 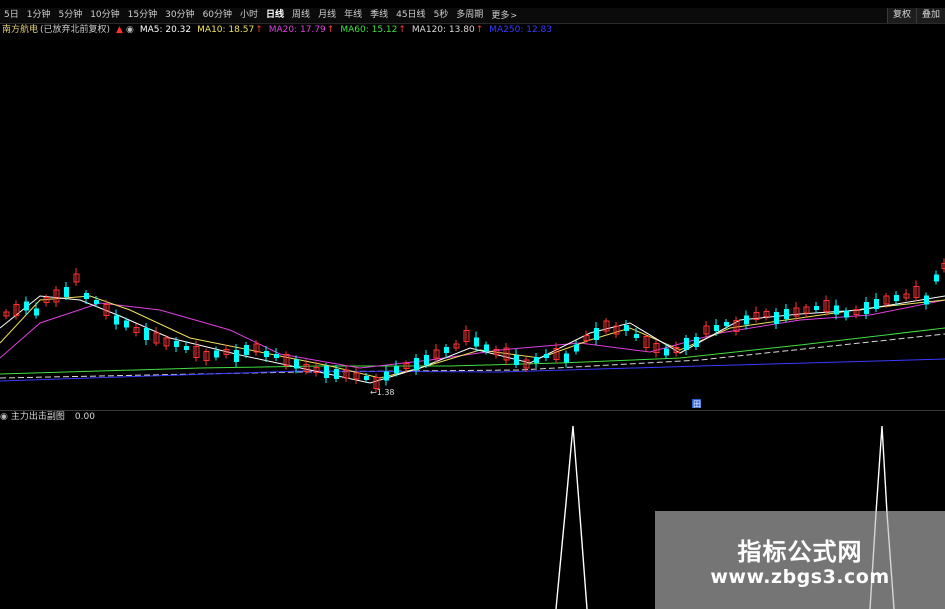 I want to click on period-tab-5min: 5分钟, so click(x=70, y=15).